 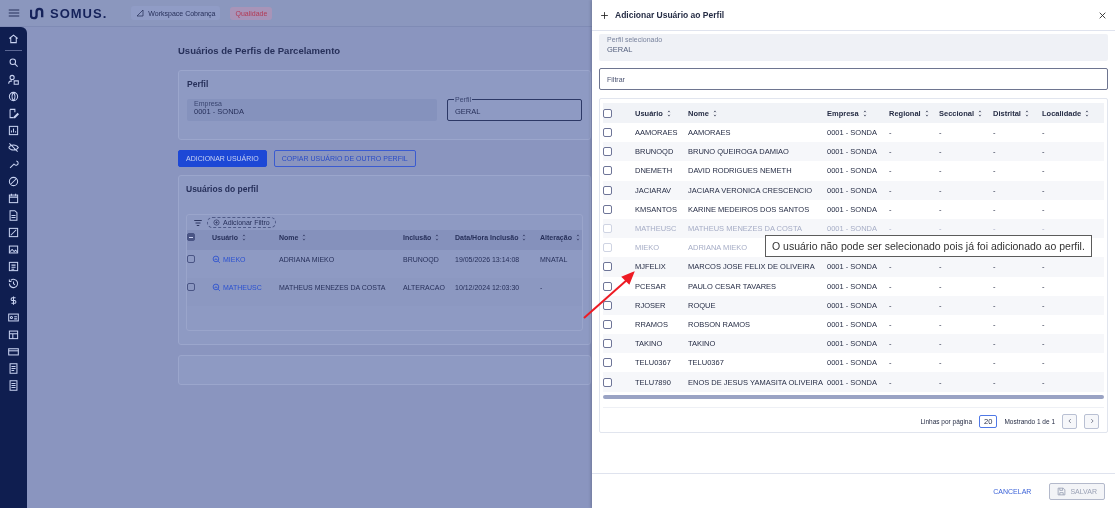 What do you see at coordinates (198, 222) in the screenshot?
I see `filter-icon` at bounding box center [198, 222].